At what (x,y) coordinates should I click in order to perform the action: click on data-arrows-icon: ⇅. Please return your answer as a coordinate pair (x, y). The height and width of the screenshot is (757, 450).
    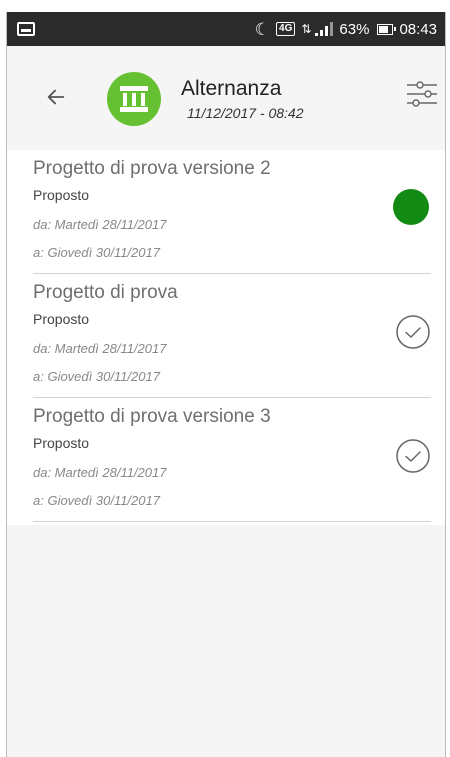
    Looking at the image, I should click on (306, 29).